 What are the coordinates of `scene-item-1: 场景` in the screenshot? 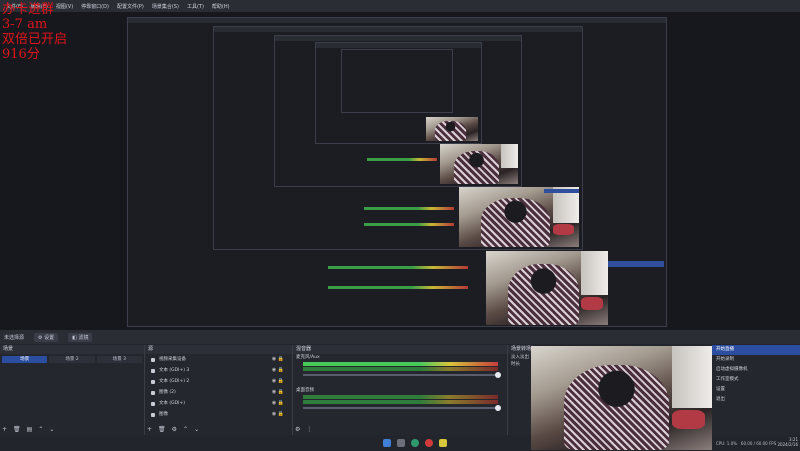 It's located at (25, 359).